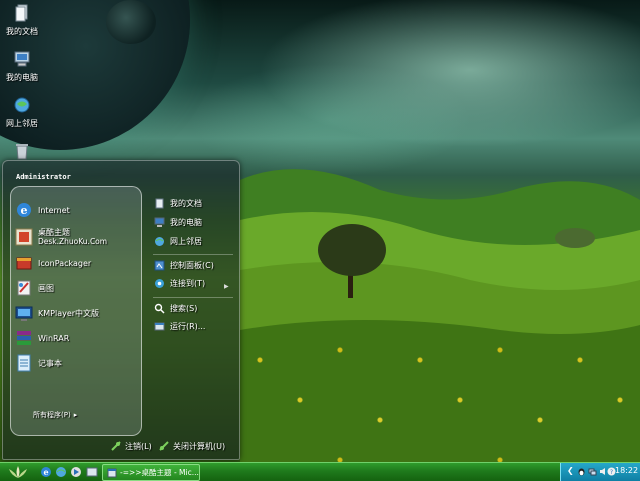 The width and height of the screenshot is (640, 481). What do you see at coordinates (159, 283) in the screenshot?
I see `connect-icon` at bounding box center [159, 283].